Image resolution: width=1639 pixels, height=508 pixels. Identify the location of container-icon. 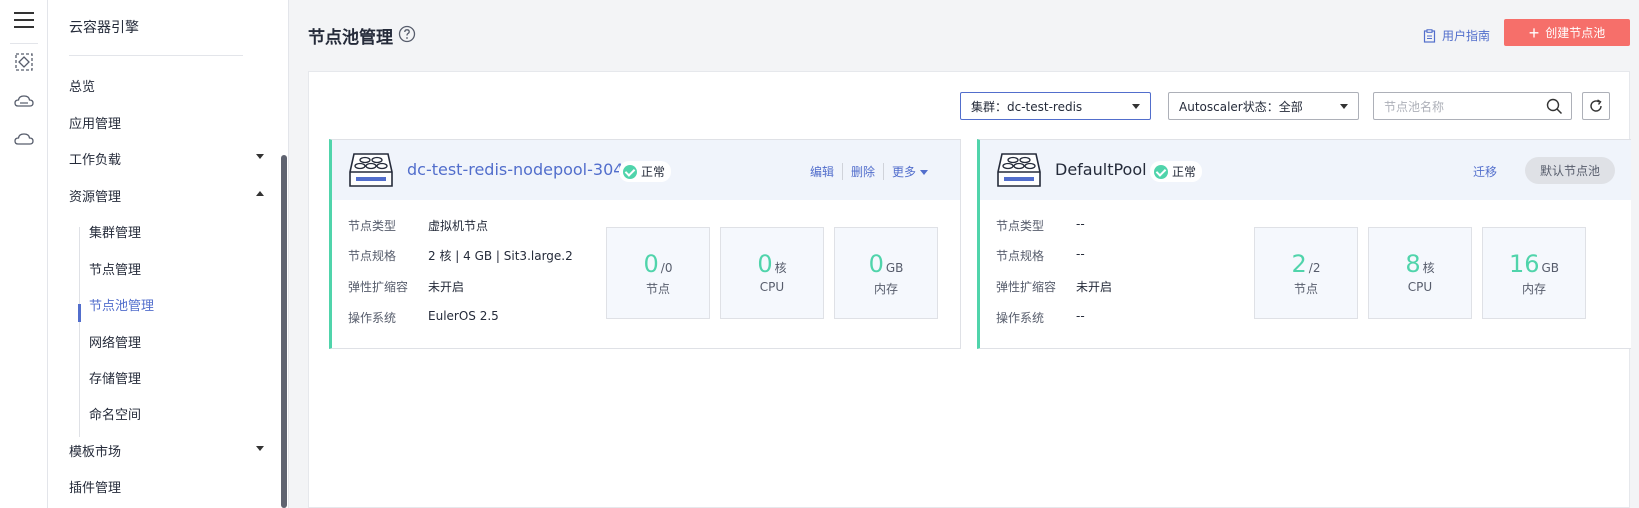
(24, 62).